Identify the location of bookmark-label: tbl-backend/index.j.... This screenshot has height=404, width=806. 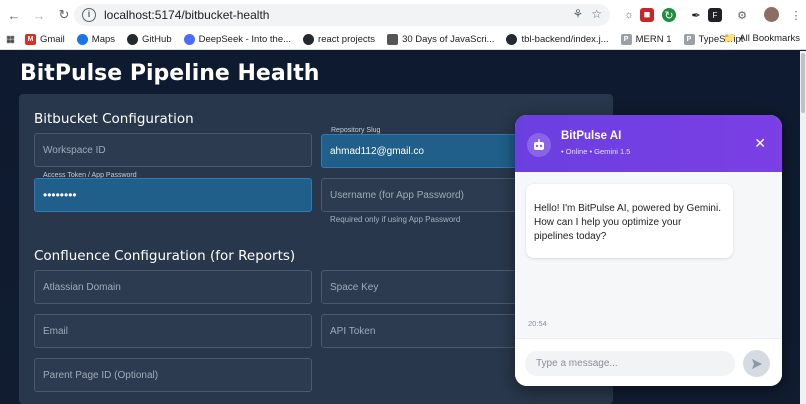
(565, 39).